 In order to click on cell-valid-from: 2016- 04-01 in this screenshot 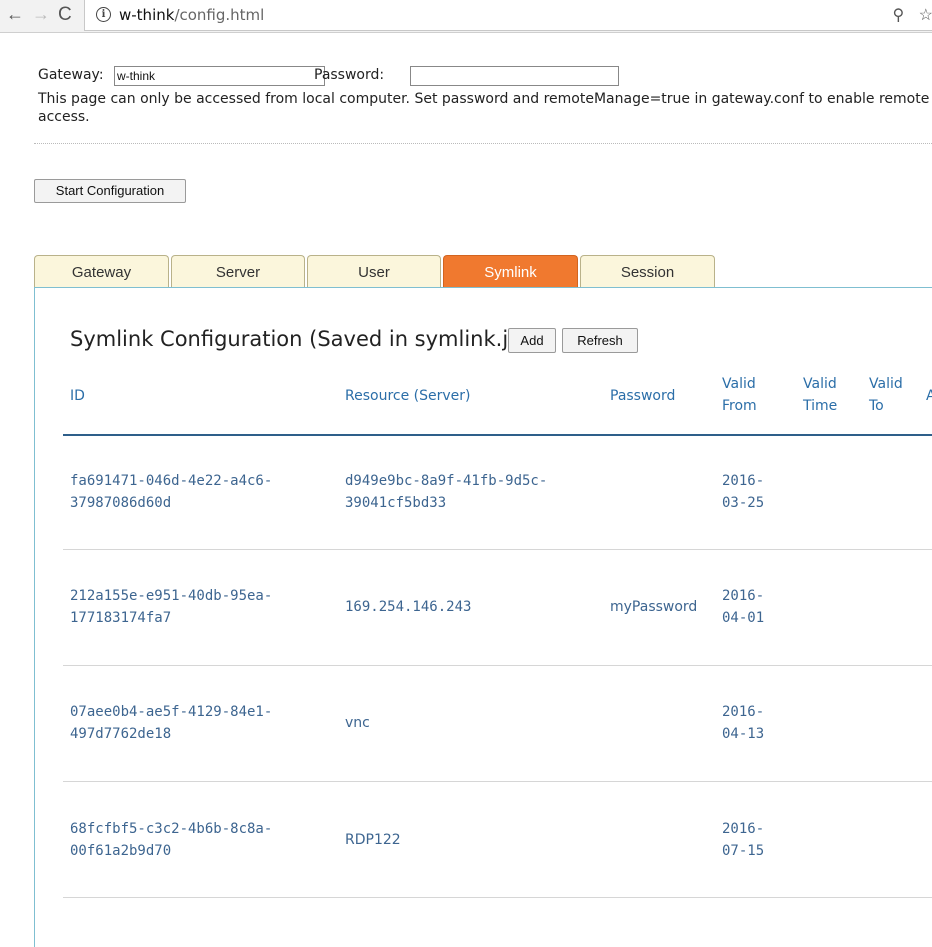, I will do `click(743, 607)`.